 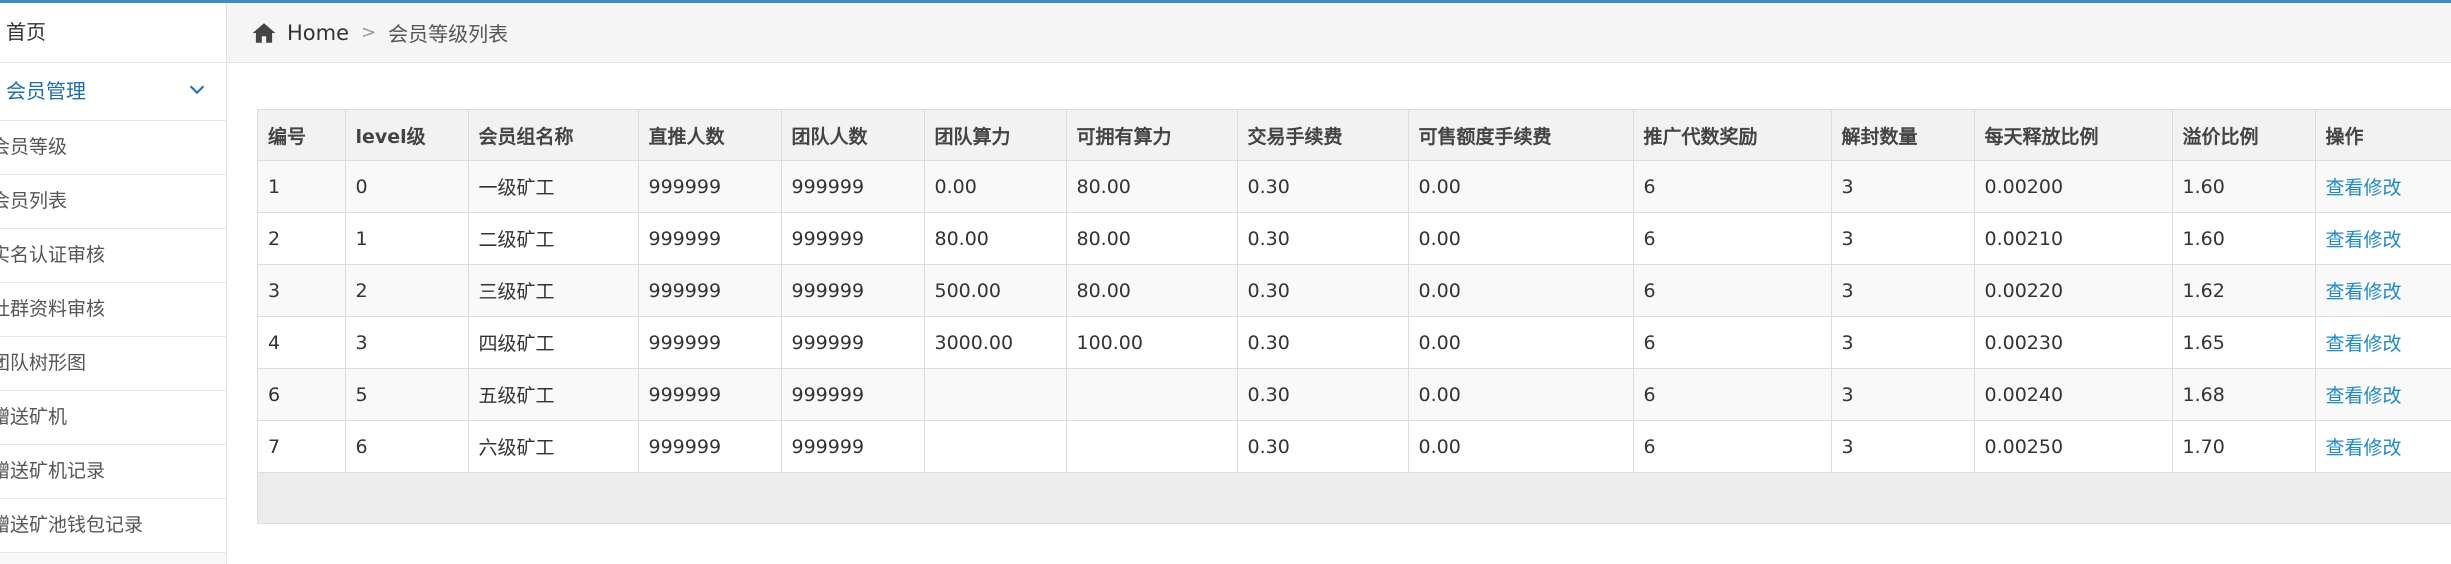 I want to click on column-header: 解封数量, so click(x=1903, y=135).